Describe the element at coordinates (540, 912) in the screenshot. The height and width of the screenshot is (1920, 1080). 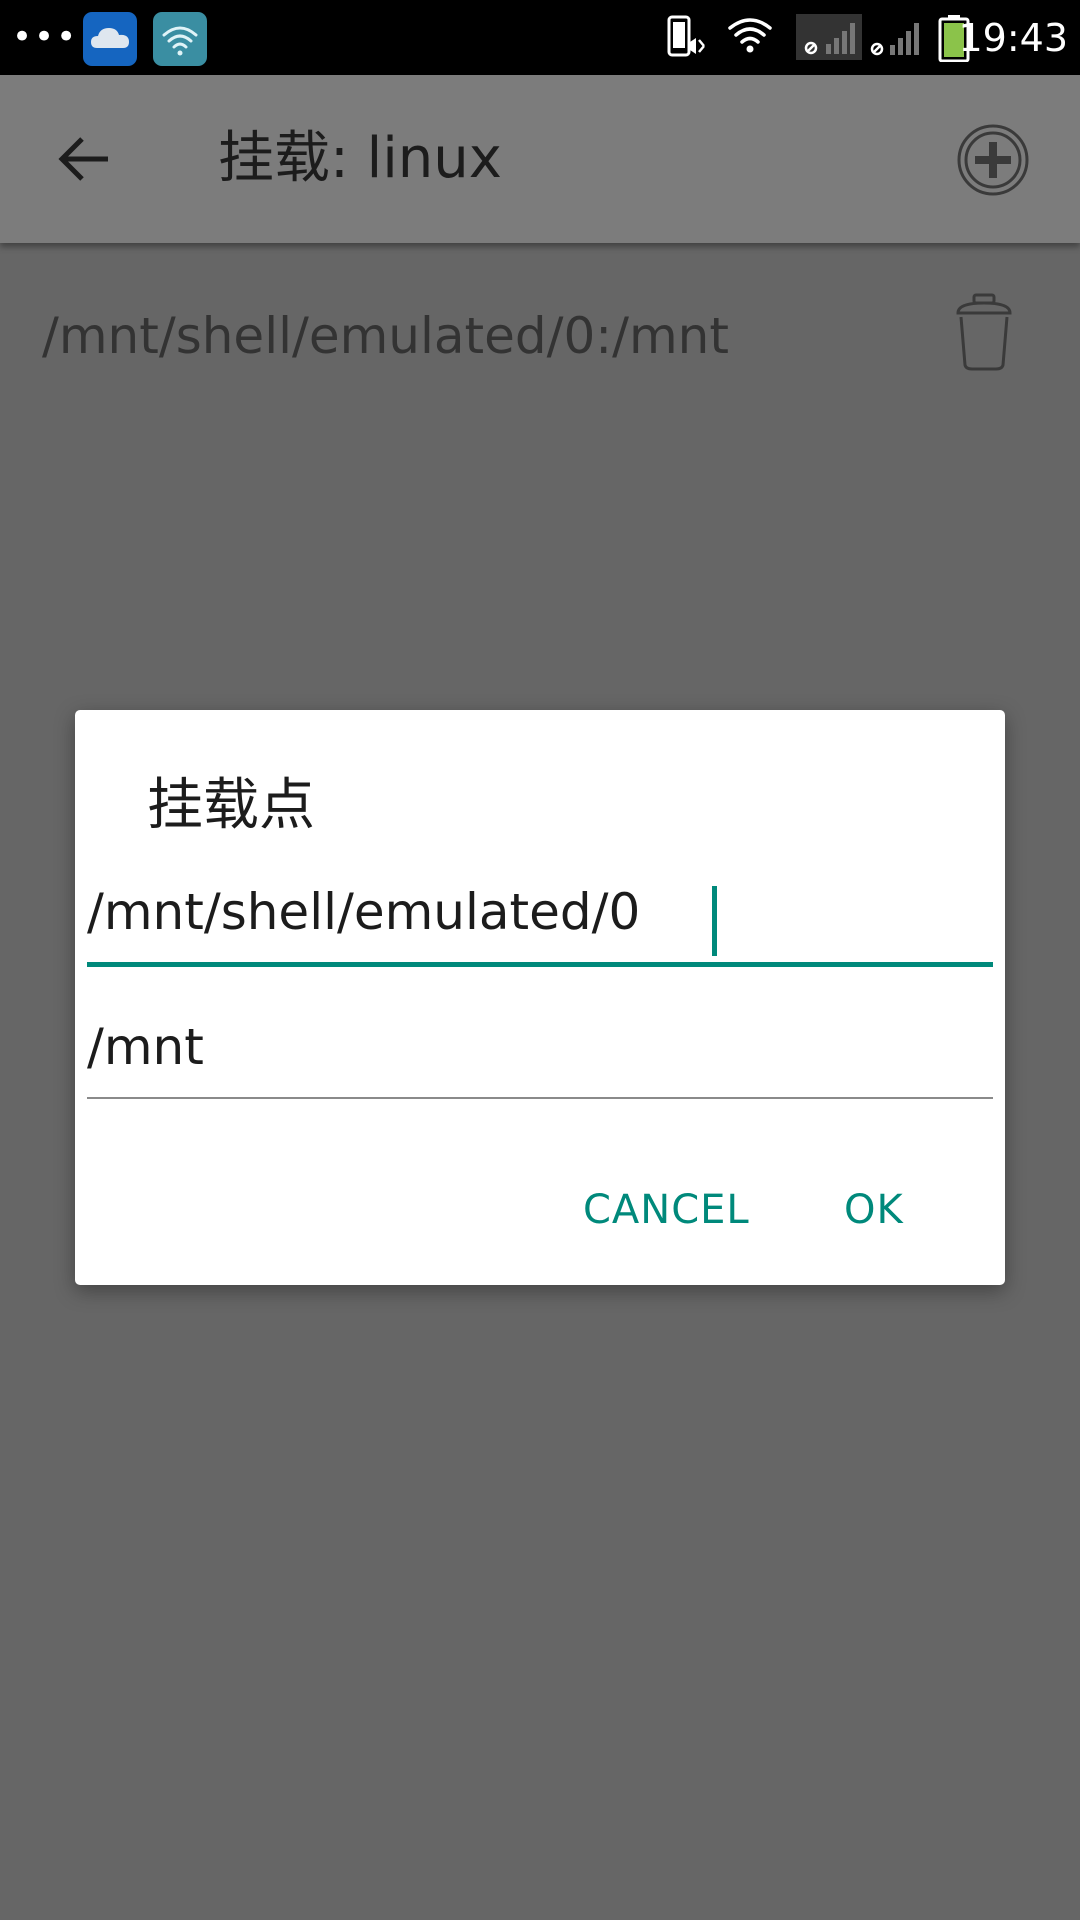
I see `source-path-input` at that location.